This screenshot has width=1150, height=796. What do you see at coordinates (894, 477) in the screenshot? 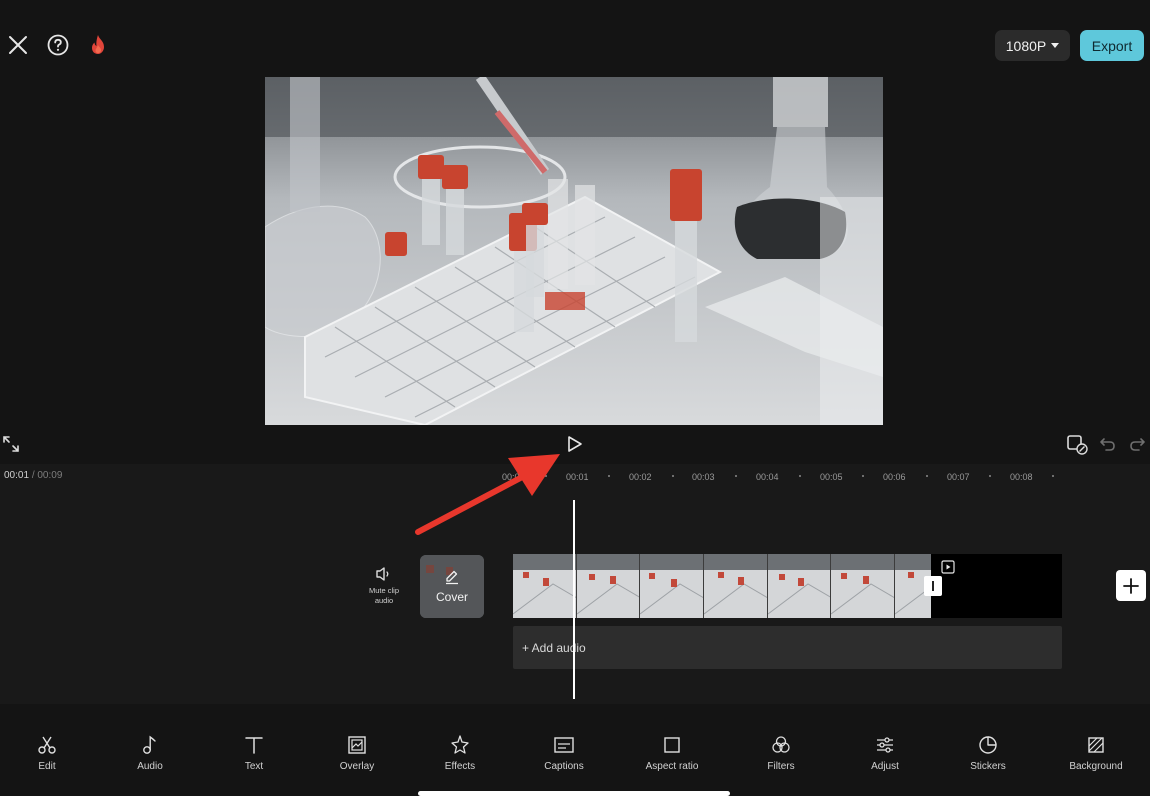
I see `ruler-tick-label: 00:06` at bounding box center [894, 477].